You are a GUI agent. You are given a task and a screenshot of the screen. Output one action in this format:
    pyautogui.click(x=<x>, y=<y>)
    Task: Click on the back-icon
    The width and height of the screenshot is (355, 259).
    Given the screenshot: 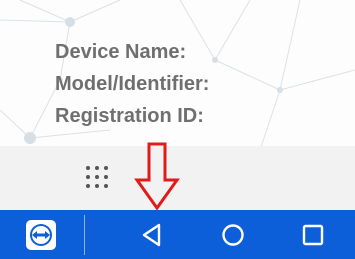 What is the action you would take?
    pyautogui.click(x=151, y=234)
    